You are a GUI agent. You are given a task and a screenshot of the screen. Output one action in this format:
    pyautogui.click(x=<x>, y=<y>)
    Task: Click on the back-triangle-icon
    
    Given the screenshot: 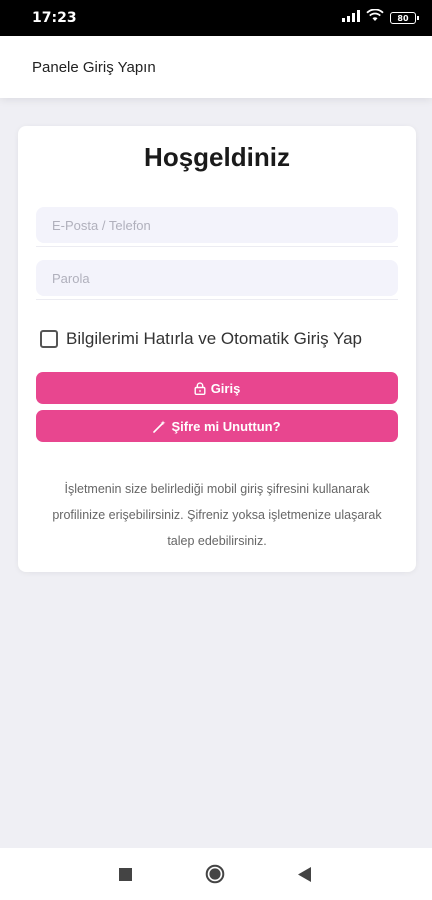 What is the action you would take?
    pyautogui.click(x=304, y=874)
    